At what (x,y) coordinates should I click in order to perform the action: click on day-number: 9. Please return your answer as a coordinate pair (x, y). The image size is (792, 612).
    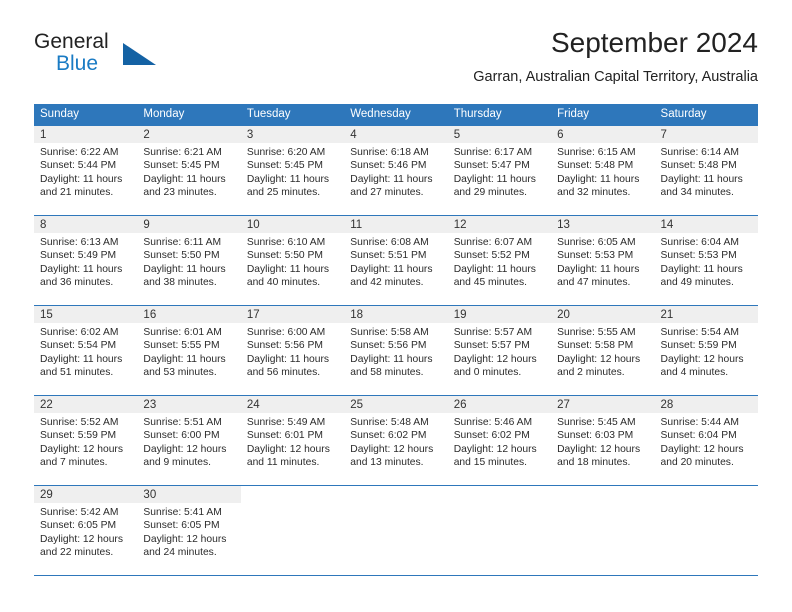
    Looking at the image, I should click on (189, 224).